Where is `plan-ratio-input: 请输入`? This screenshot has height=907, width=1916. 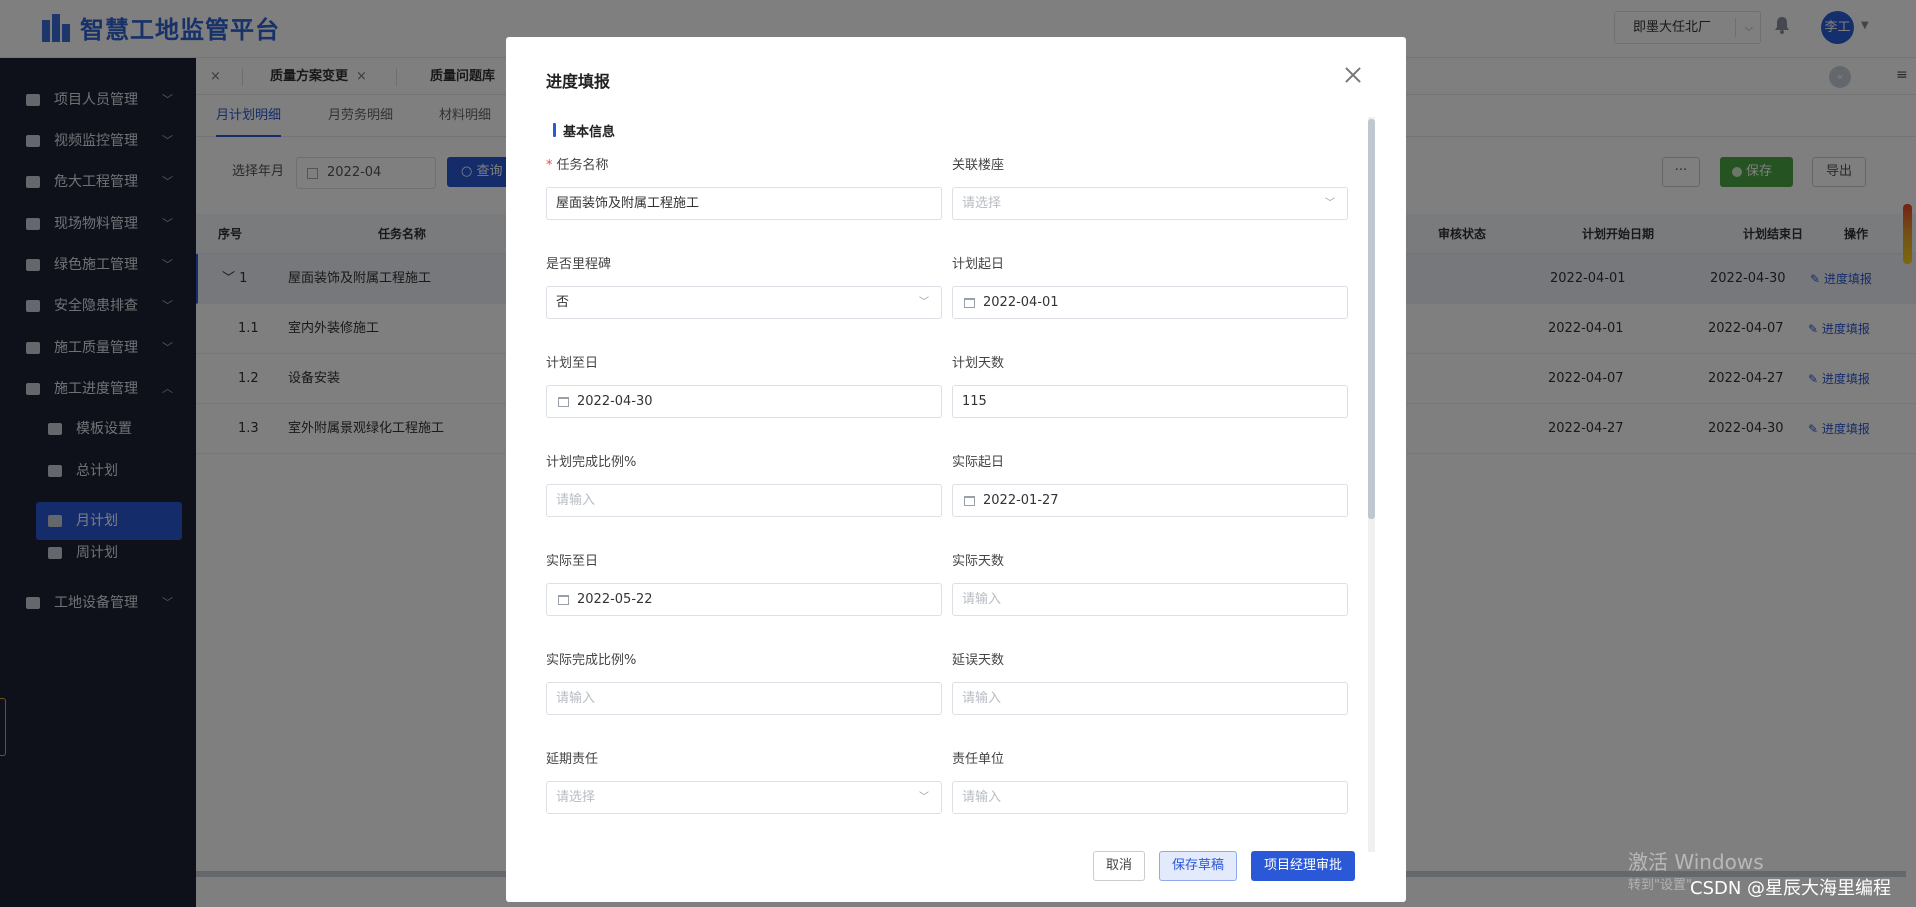 plan-ratio-input: 请输入 is located at coordinates (744, 500).